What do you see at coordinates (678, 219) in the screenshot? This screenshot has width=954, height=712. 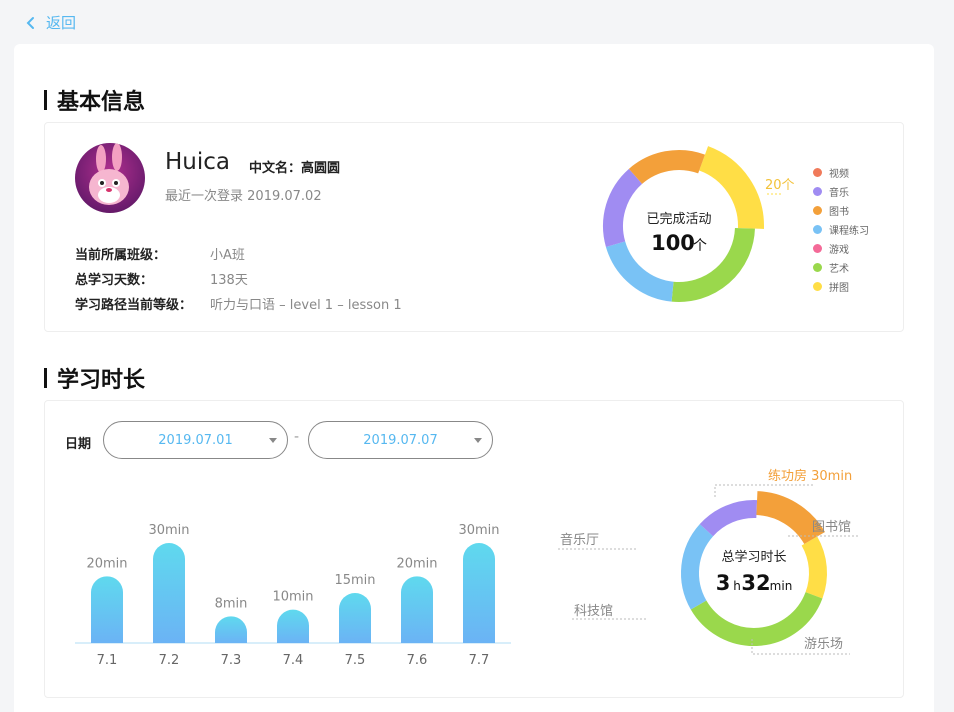 I see `activity-center-label: 已完成活动` at bounding box center [678, 219].